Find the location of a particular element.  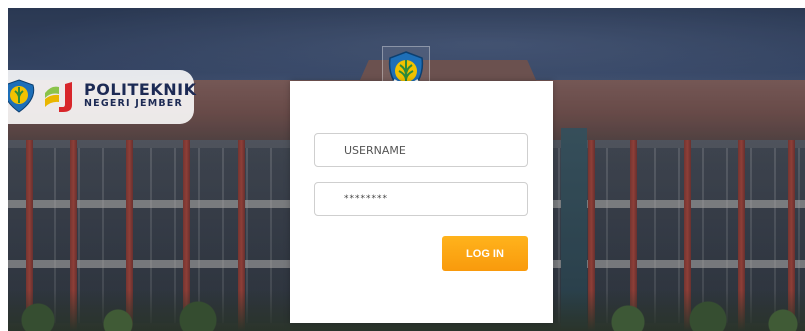

brand-subtitle: NEGERI JEMBER is located at coordinates (134, 103).